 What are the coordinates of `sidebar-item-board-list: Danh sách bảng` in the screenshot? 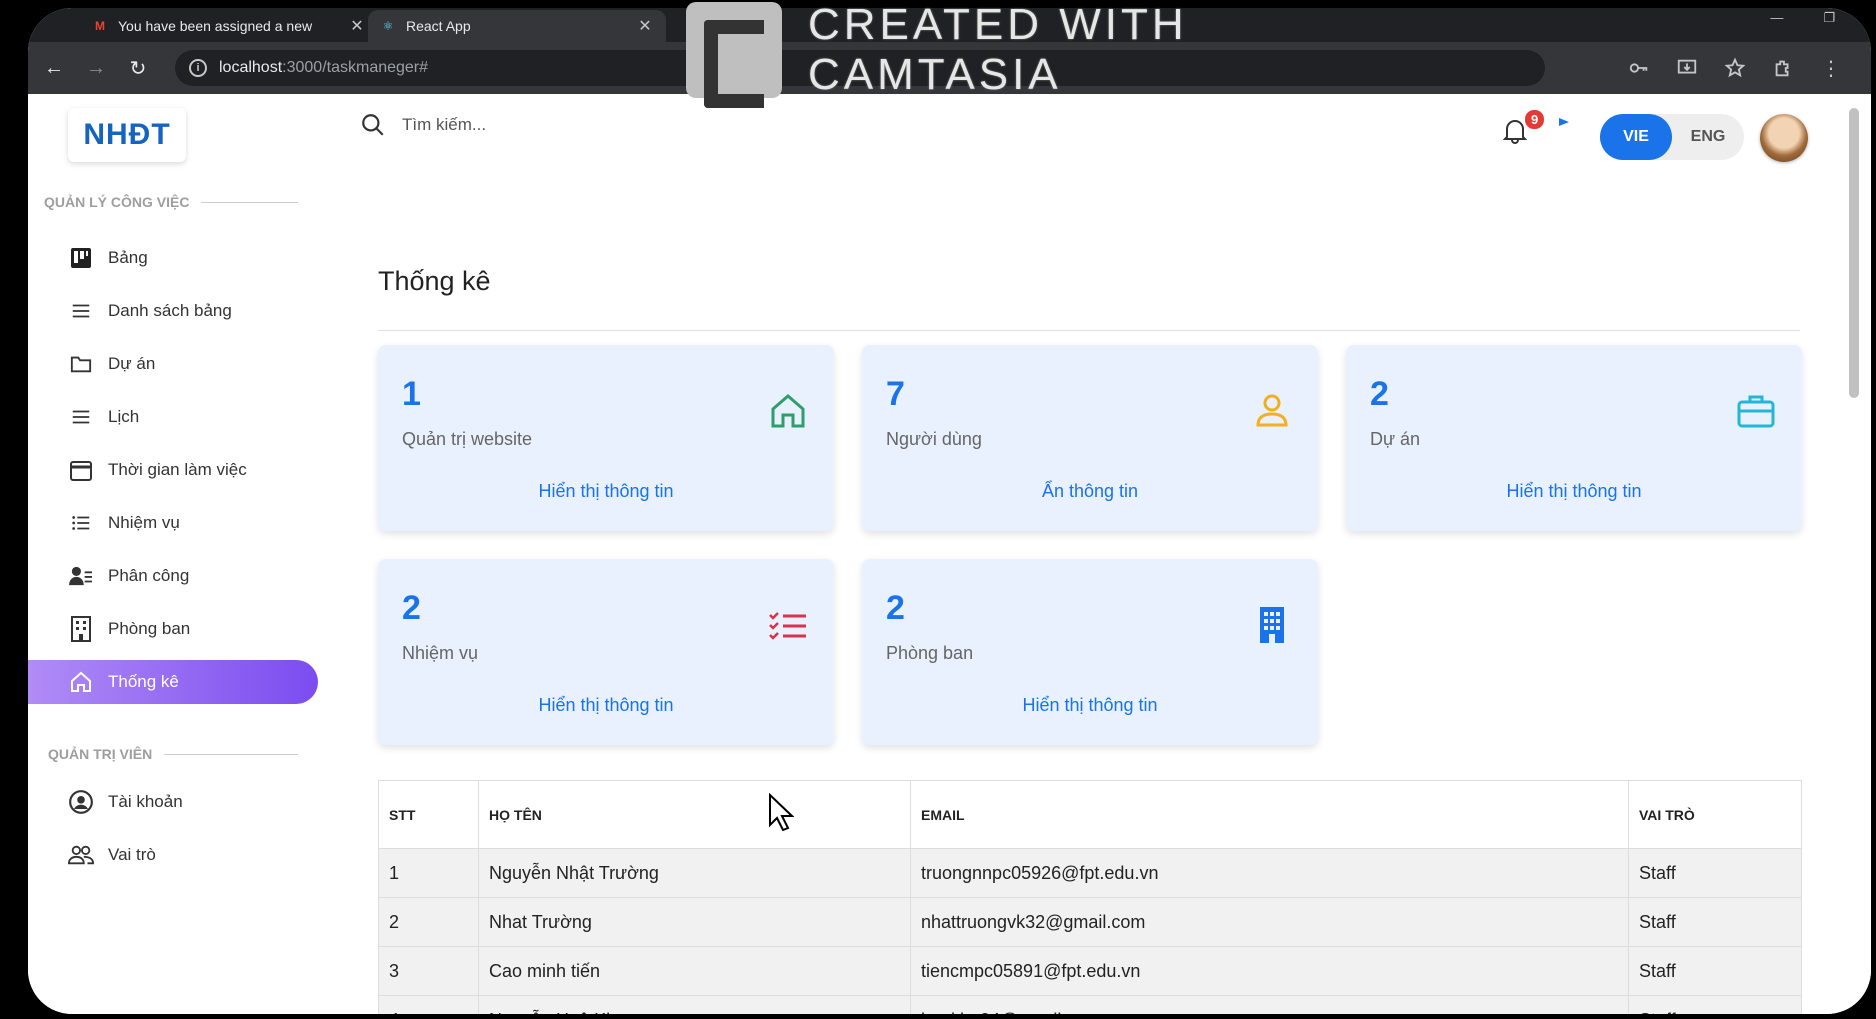 It's located at (173, 311).